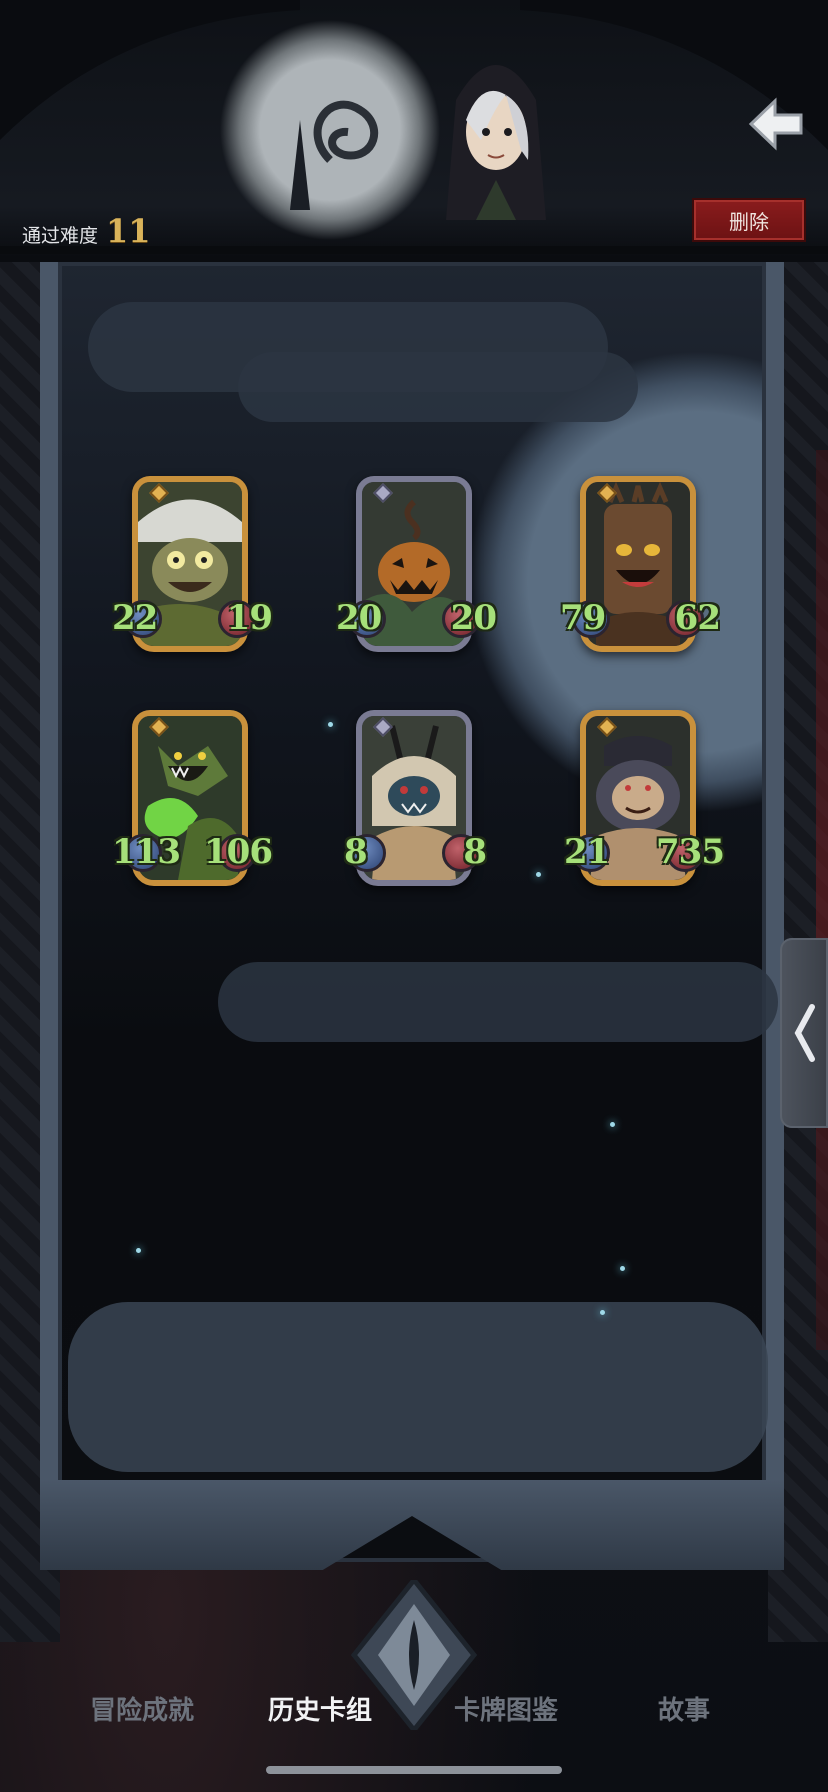  Describe the element at coordinates (191, 571) in the screenshot. I see `deck-card-1: 22 19` at that location.